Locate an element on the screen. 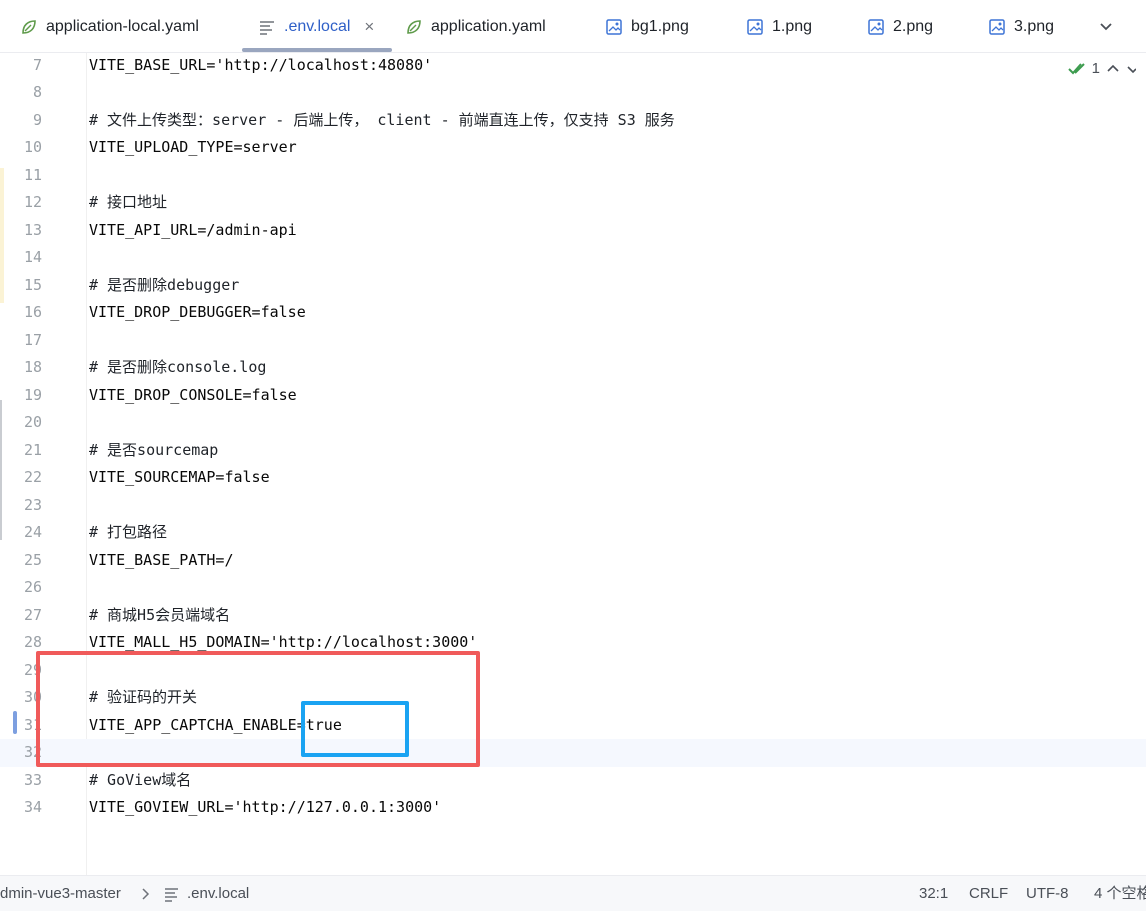 This screenshot has height=912, width=1146. tab-label: 1.png is located at coordinates (792, 26).